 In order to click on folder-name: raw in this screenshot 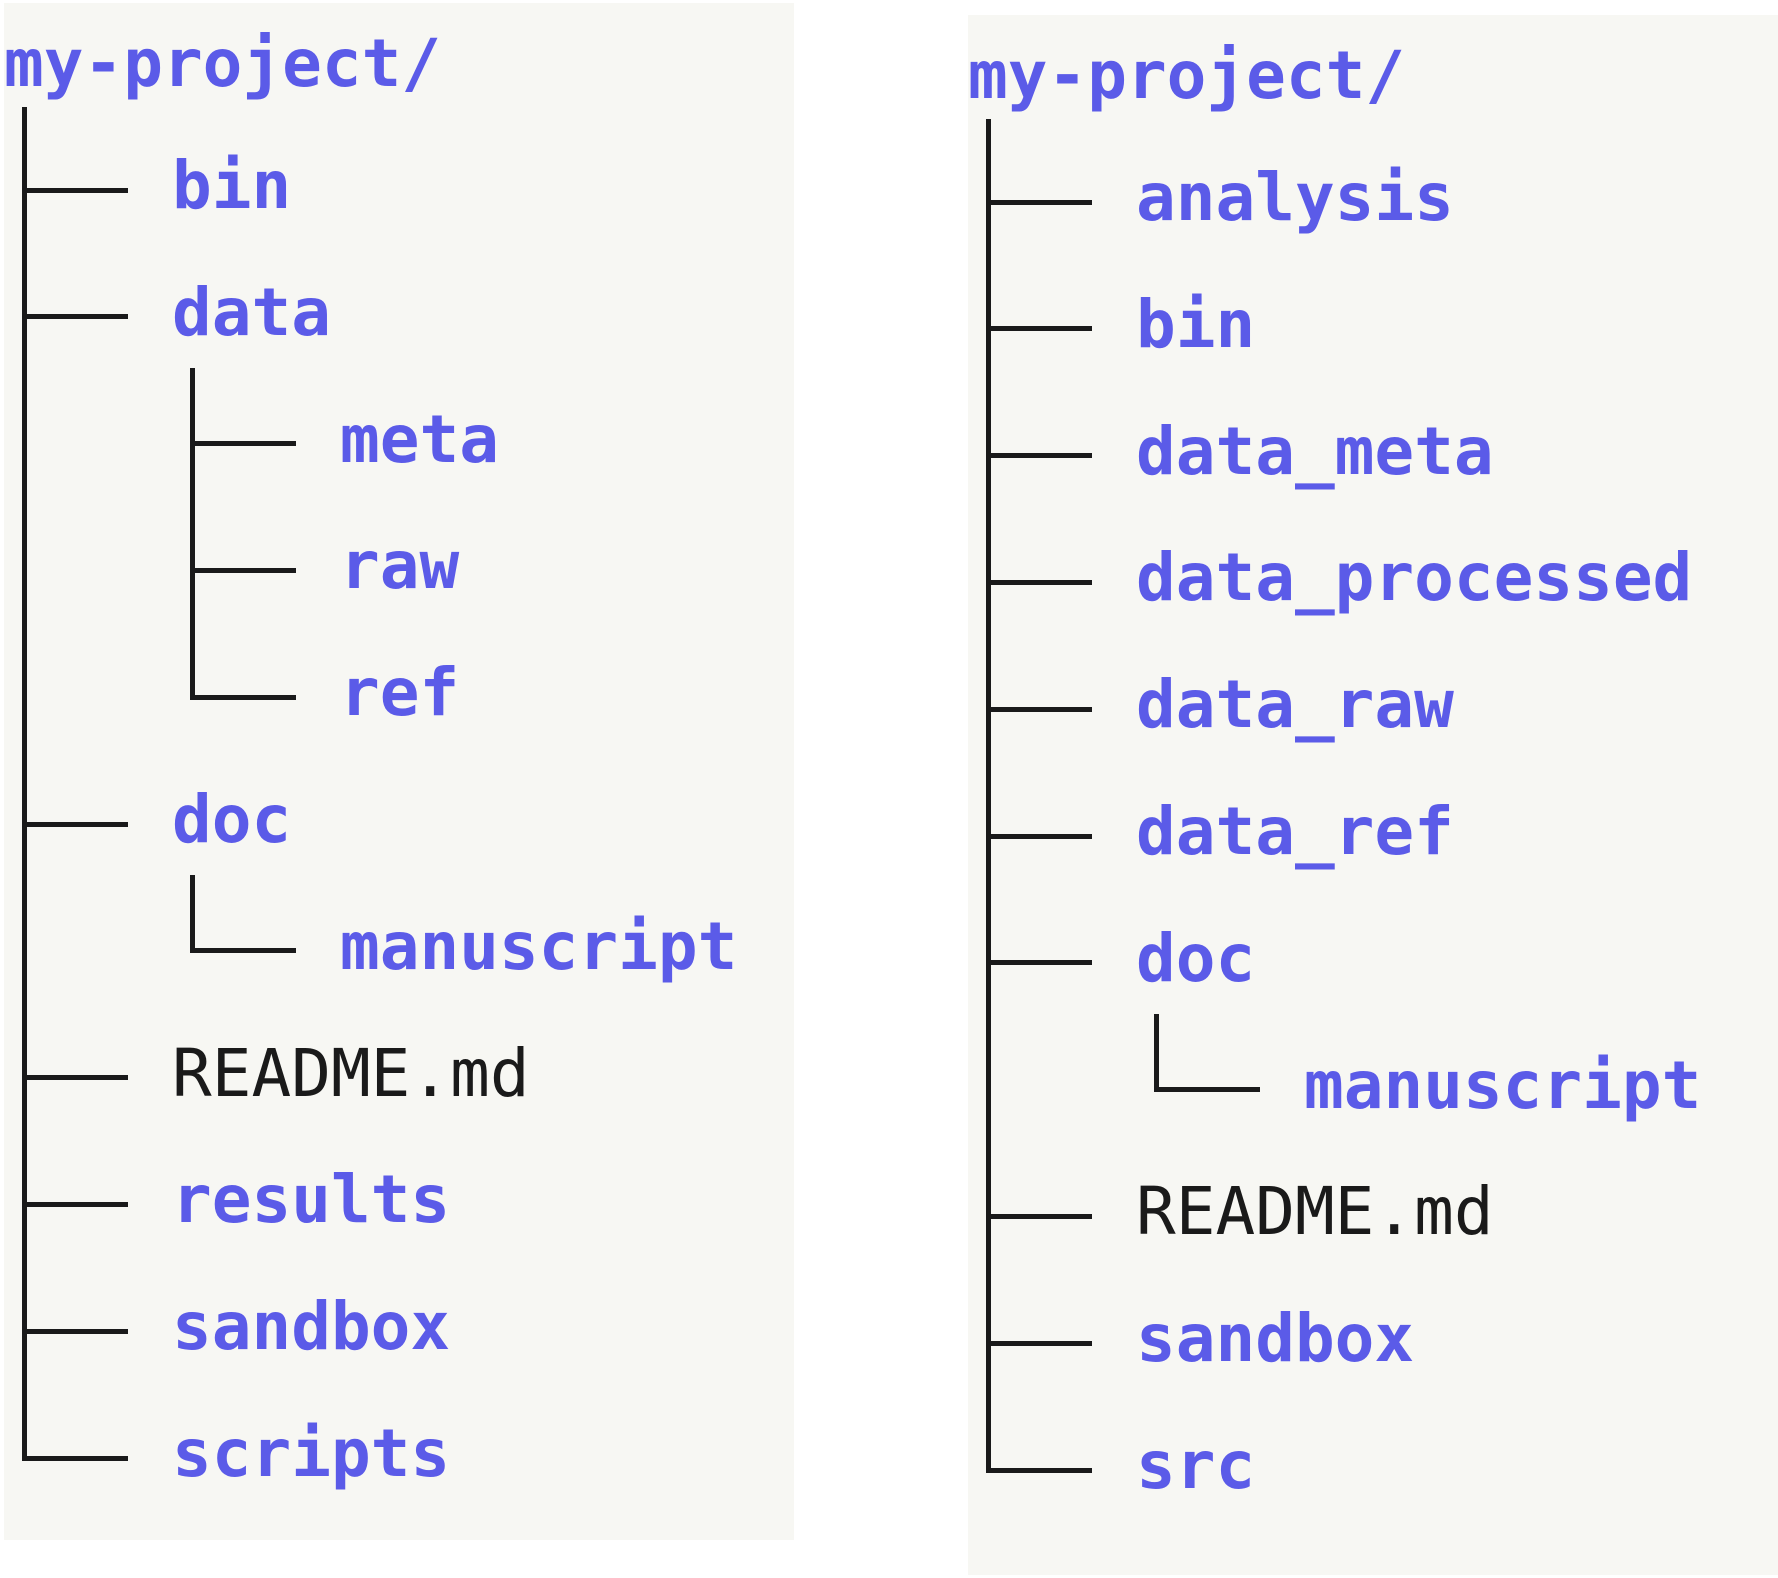, I will do `click(400, 566)`.